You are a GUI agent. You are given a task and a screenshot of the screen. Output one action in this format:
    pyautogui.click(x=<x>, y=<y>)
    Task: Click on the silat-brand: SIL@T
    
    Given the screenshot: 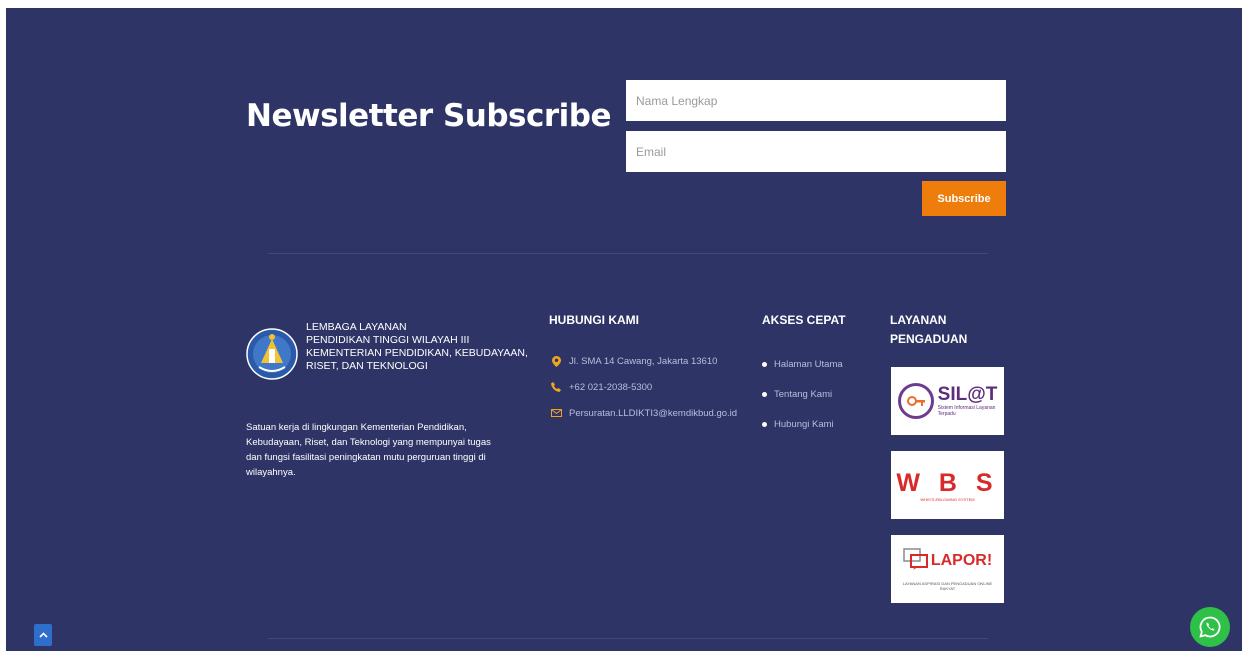 What is the action you would take?
    pyautogui.click(x=967, y=394)
    